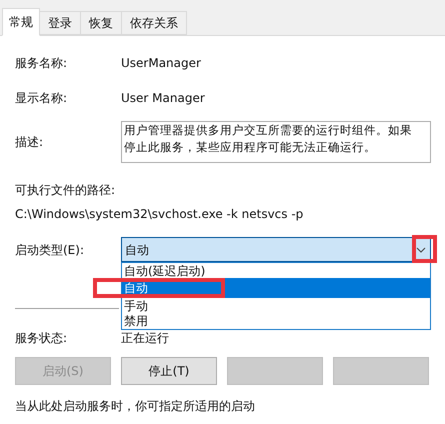 This screenshot has height=424, width=445. I want to click on field-value: User Manager, so click(163, 98).